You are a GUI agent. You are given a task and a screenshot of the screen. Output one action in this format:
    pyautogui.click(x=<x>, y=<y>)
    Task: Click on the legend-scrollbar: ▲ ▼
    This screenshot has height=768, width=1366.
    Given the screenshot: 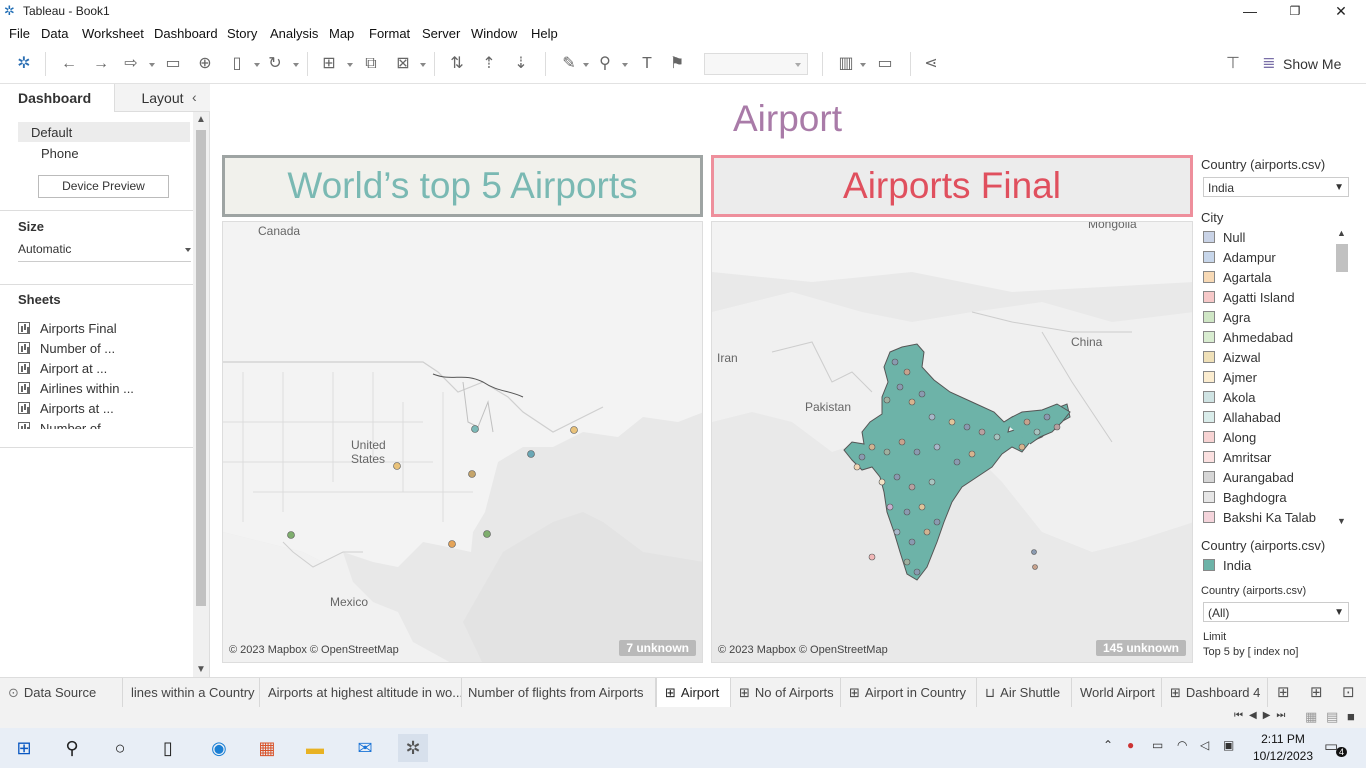 What is the action you would take?
    pyautogui.click(x=1342, y=377)
    